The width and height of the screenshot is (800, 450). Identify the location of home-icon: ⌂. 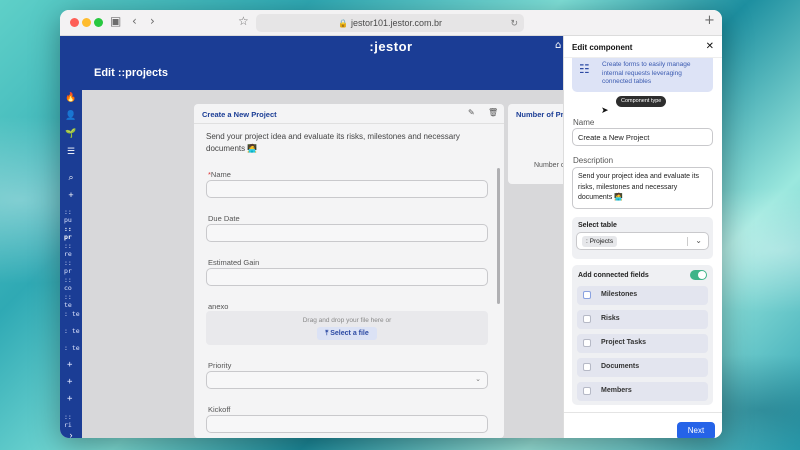
(558, 45).